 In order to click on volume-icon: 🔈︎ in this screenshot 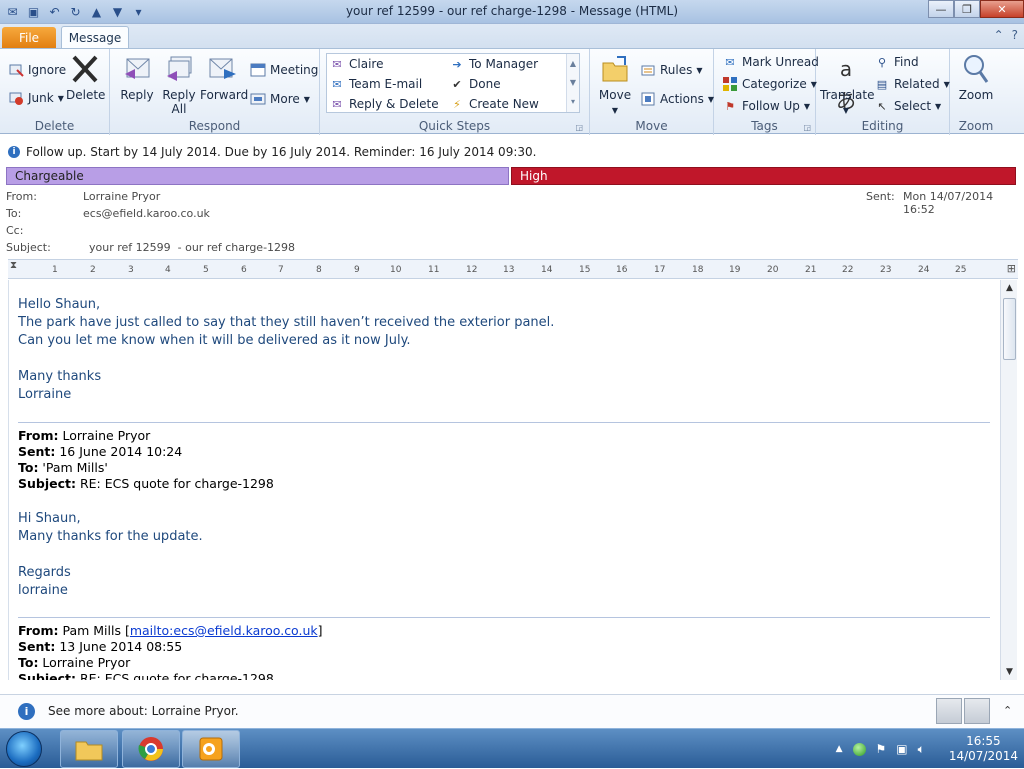, I will do `click(921, 749)`.